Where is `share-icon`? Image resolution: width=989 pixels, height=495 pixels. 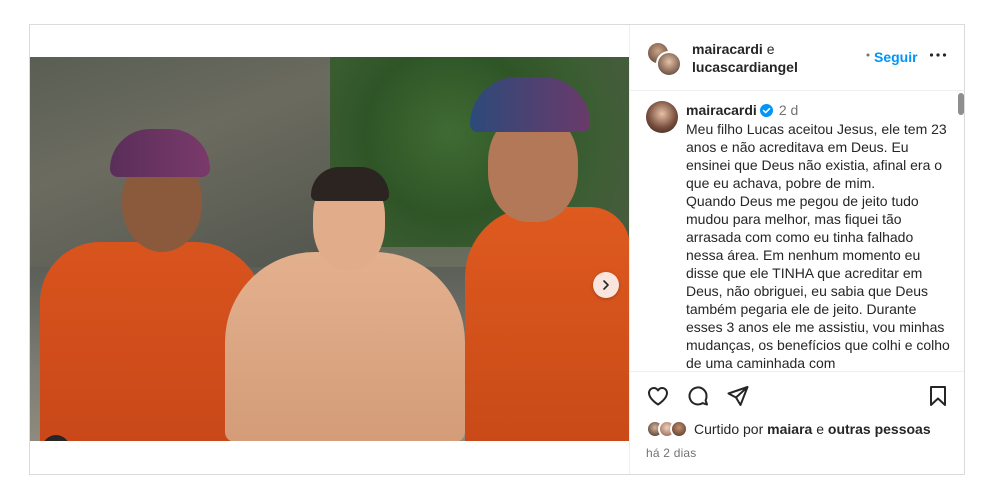
share-icon is located at coordinates (738, 396).